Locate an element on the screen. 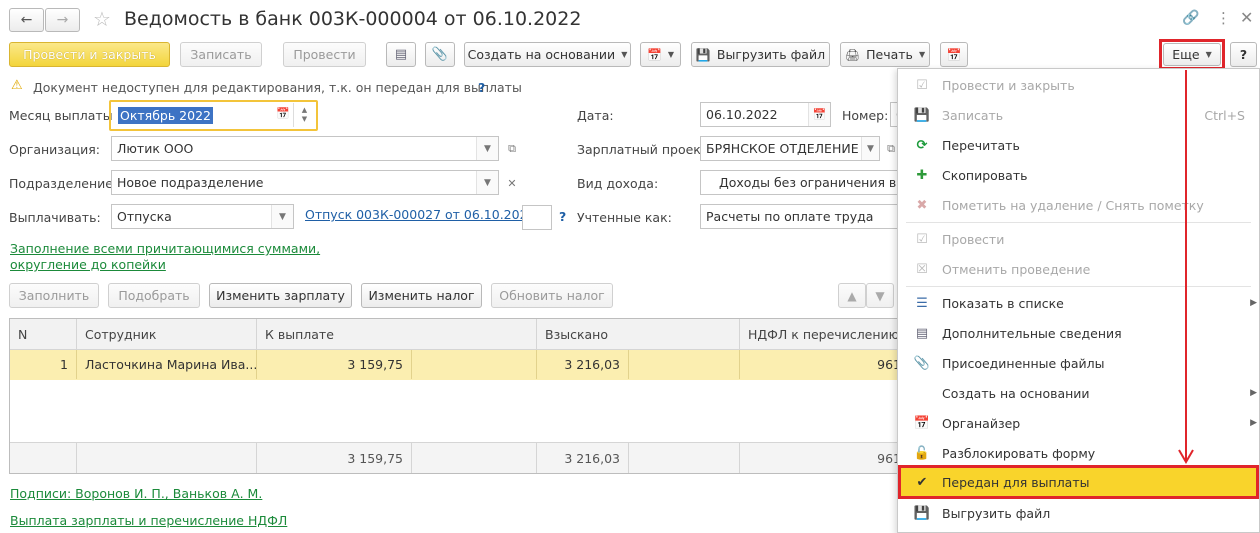 The height and width of the screenshot is (533, 1260). menu-item-additional-info: ▤ Дополнительные сведения is located at coordinates (1078, 333).